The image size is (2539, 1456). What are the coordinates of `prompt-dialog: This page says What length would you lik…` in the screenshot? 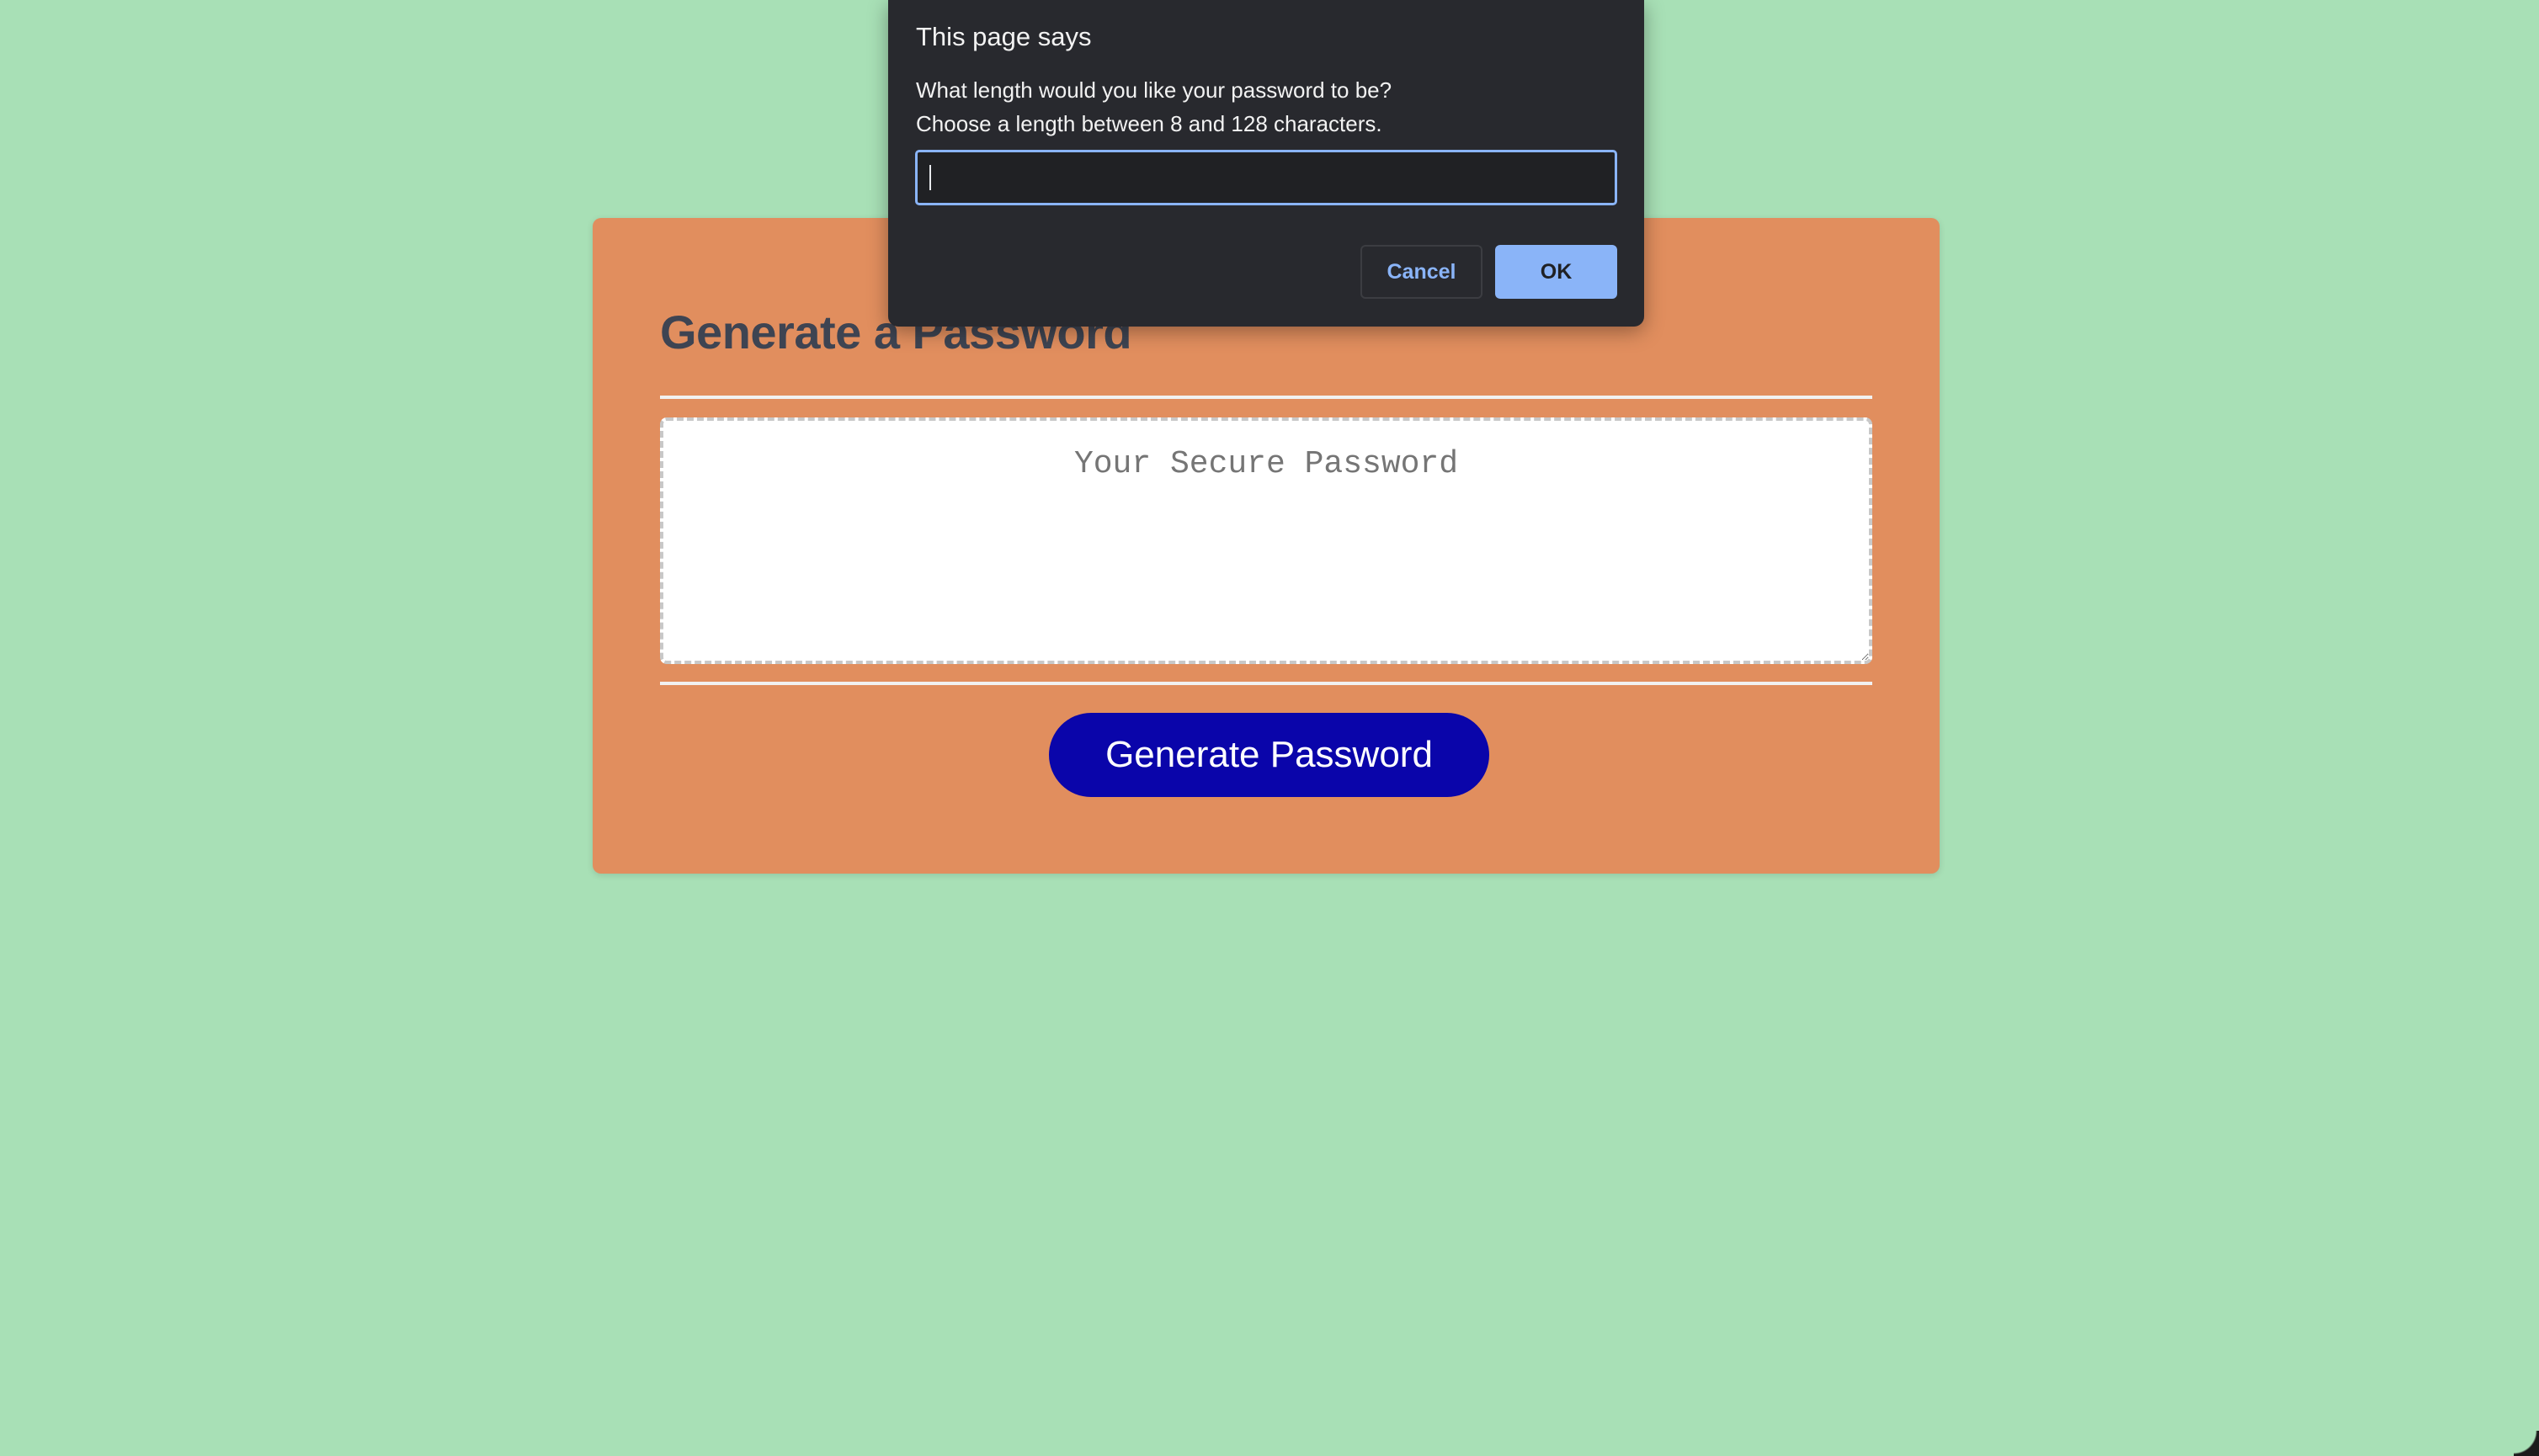 It's located at (1266, 163).